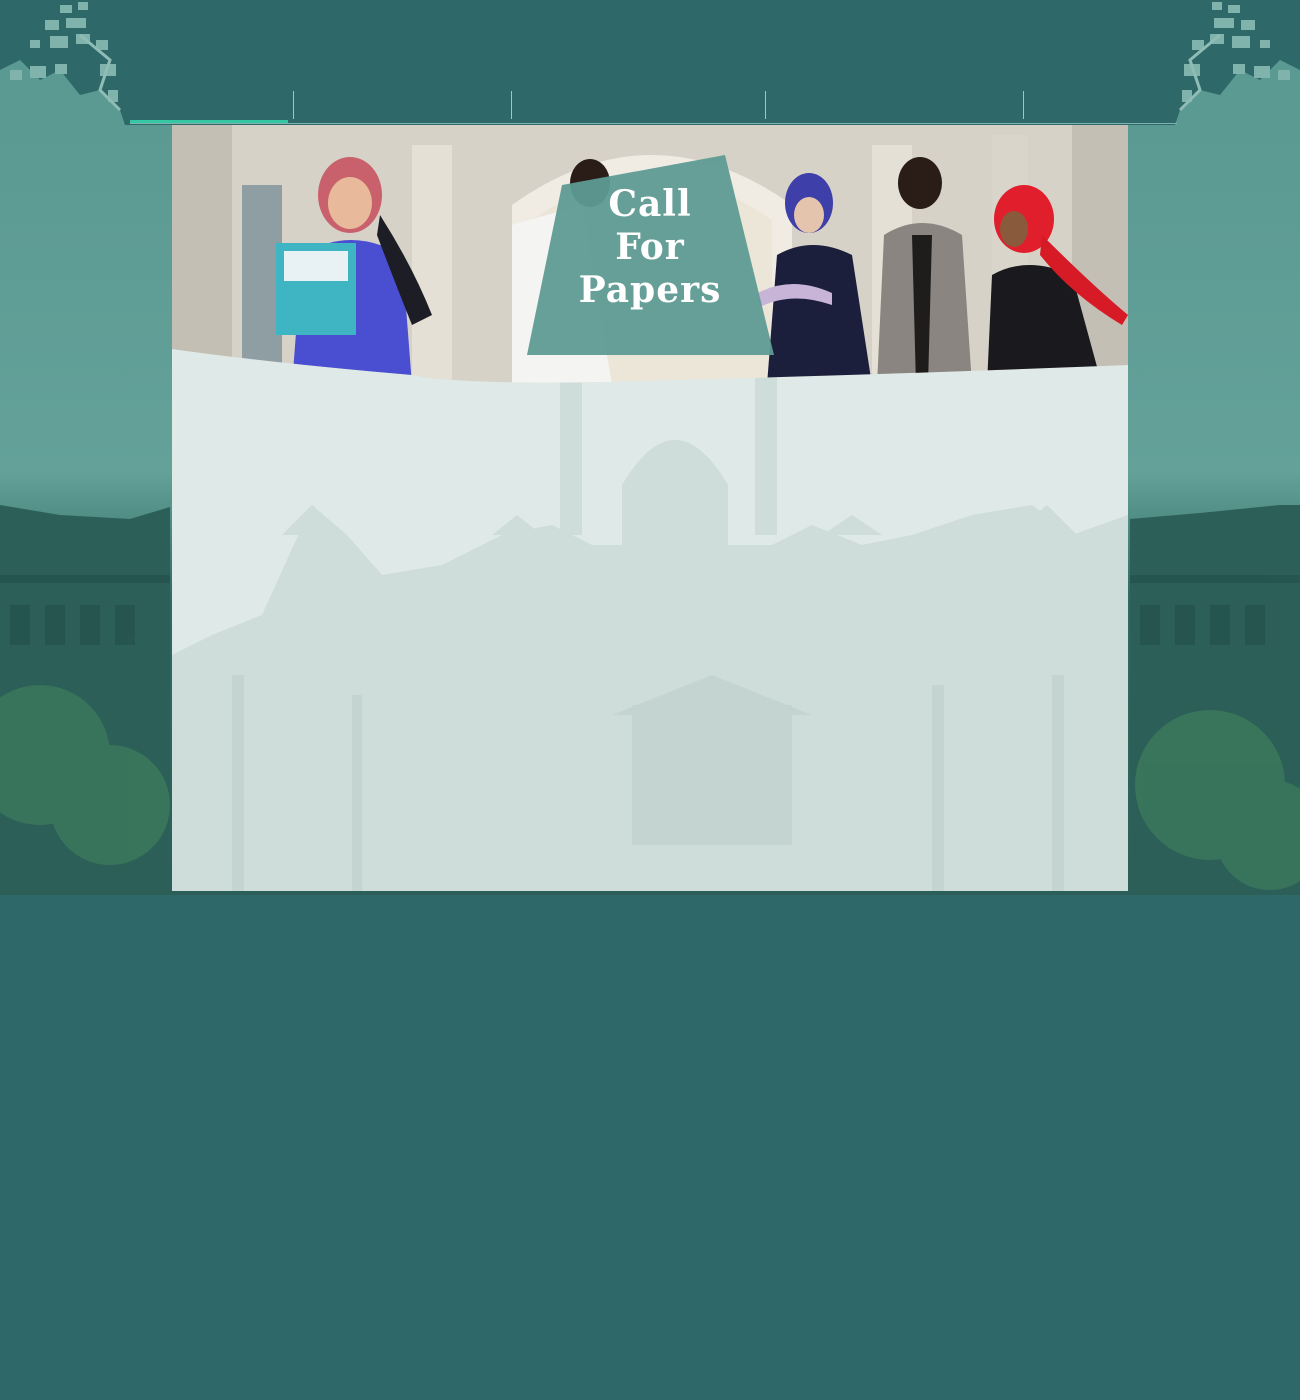 The width and height of the screenshot is (1300, 1400). I want to click on banner-title-line-1: Call, so click(650, 204).